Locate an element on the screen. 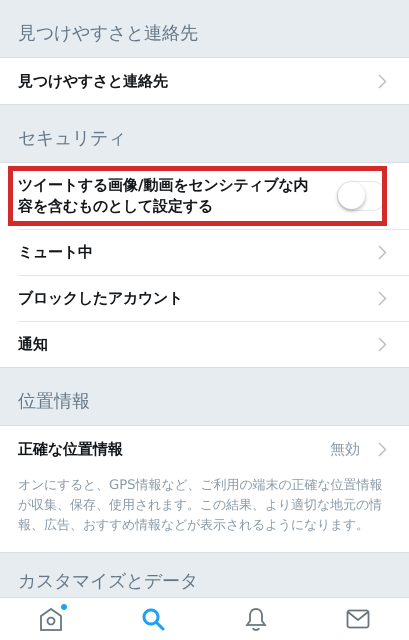 Image resolution: width=409 pixels, height=640 pixels. toggle-label: ツイートする画像/動画をセンシティブな内容を含むものとして設定する is located at coordinates (164, 196).